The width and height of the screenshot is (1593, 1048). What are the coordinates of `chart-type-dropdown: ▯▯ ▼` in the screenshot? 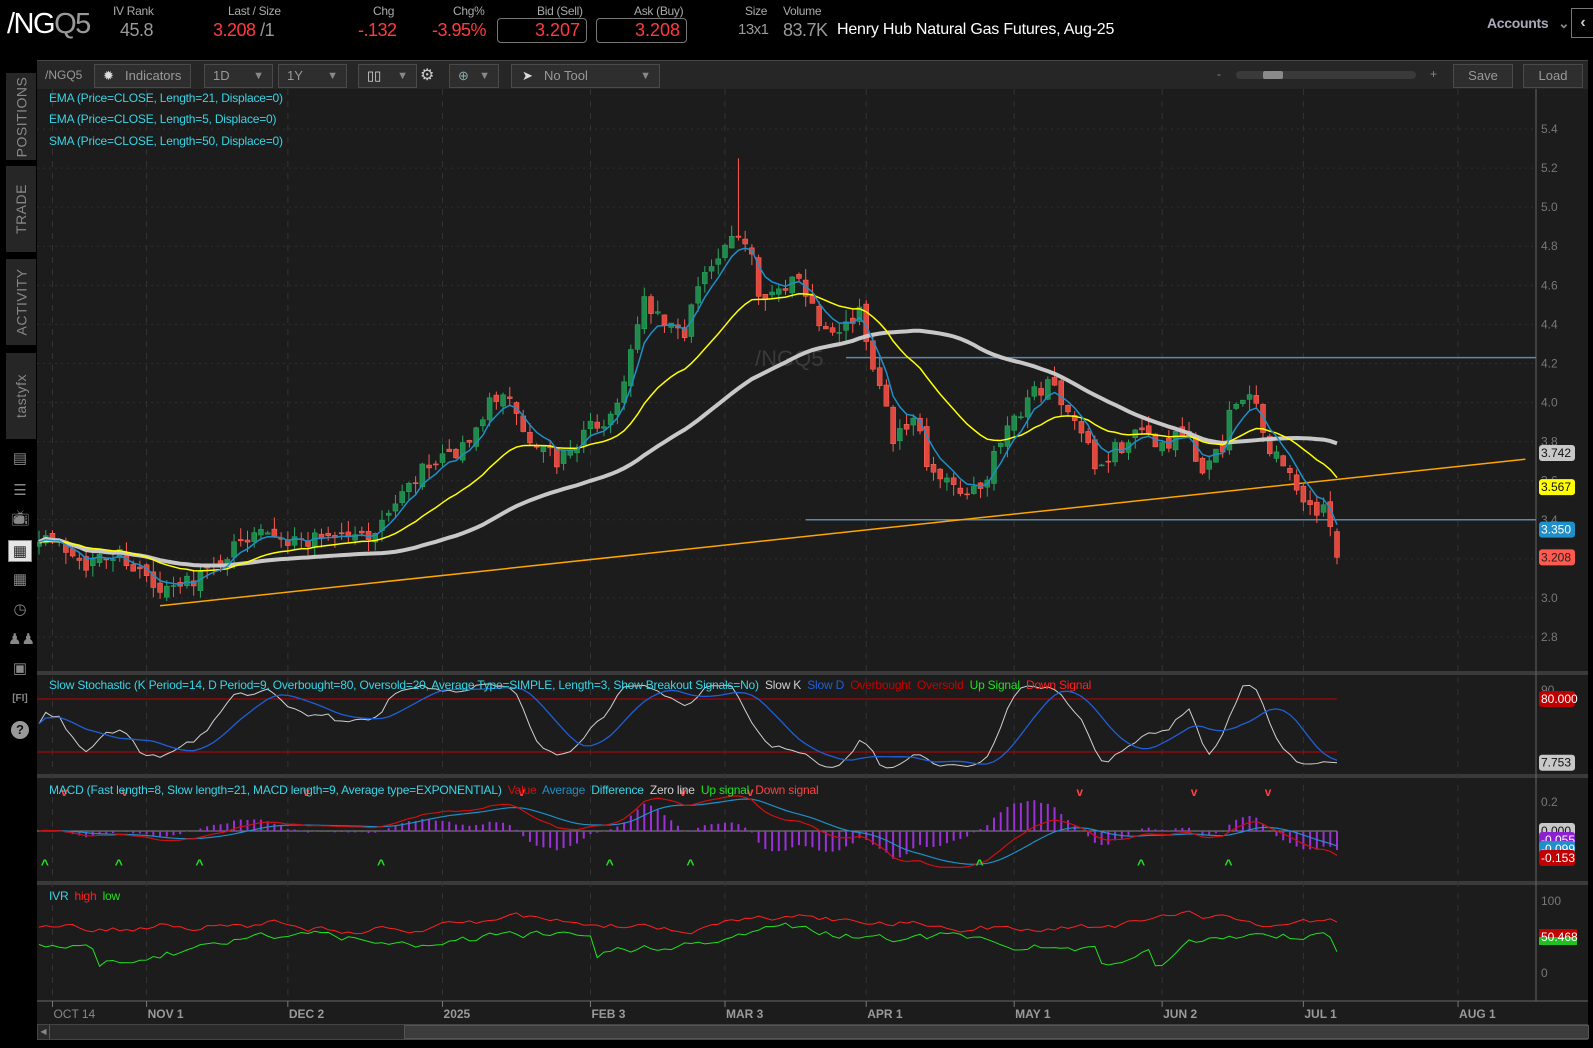 It's located at (387, 76).